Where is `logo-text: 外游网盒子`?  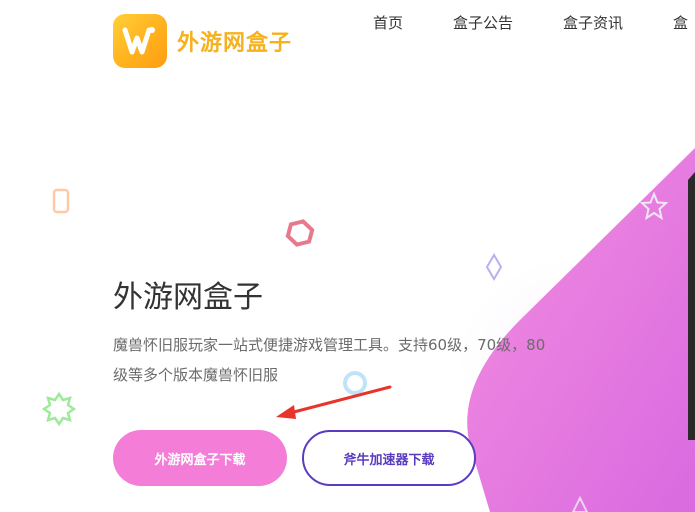
logo-text: 外游网盒子 is located at coordinates (235, 43).